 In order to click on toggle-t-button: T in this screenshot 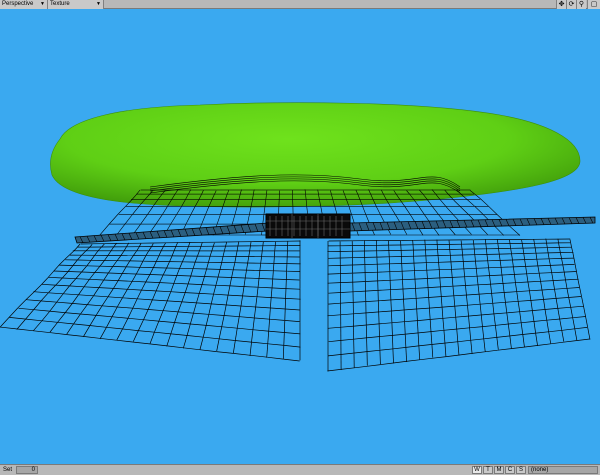, I will do `click(488, 470)`.